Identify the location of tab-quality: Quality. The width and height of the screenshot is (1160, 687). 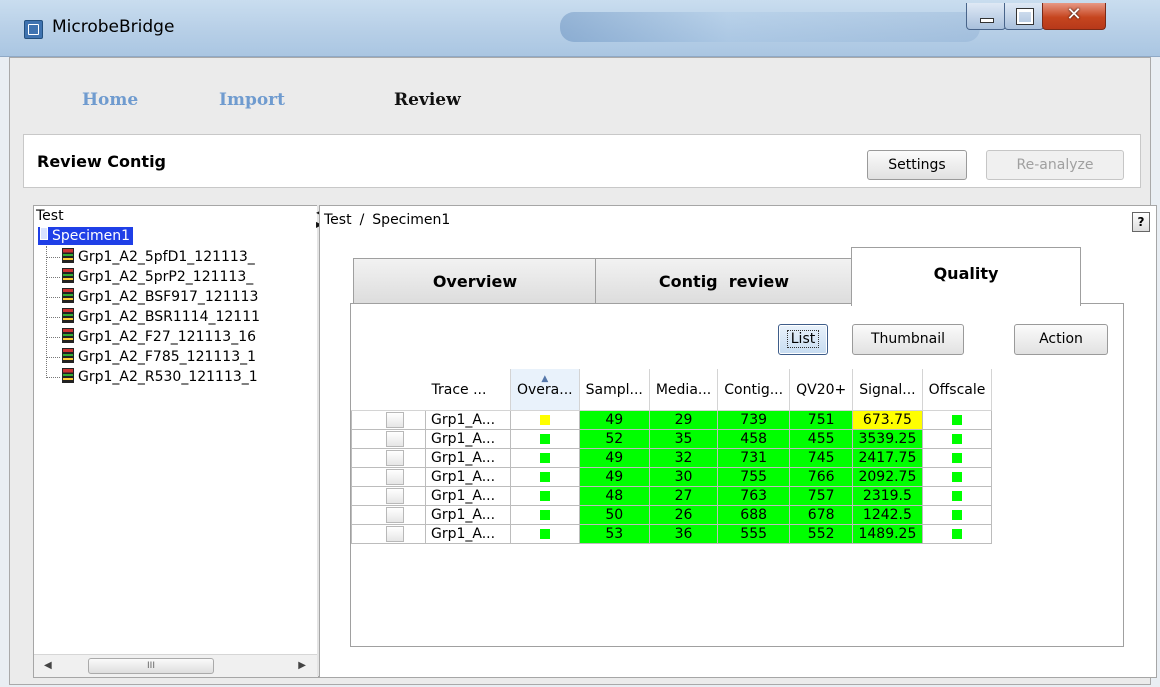
(966, 276).